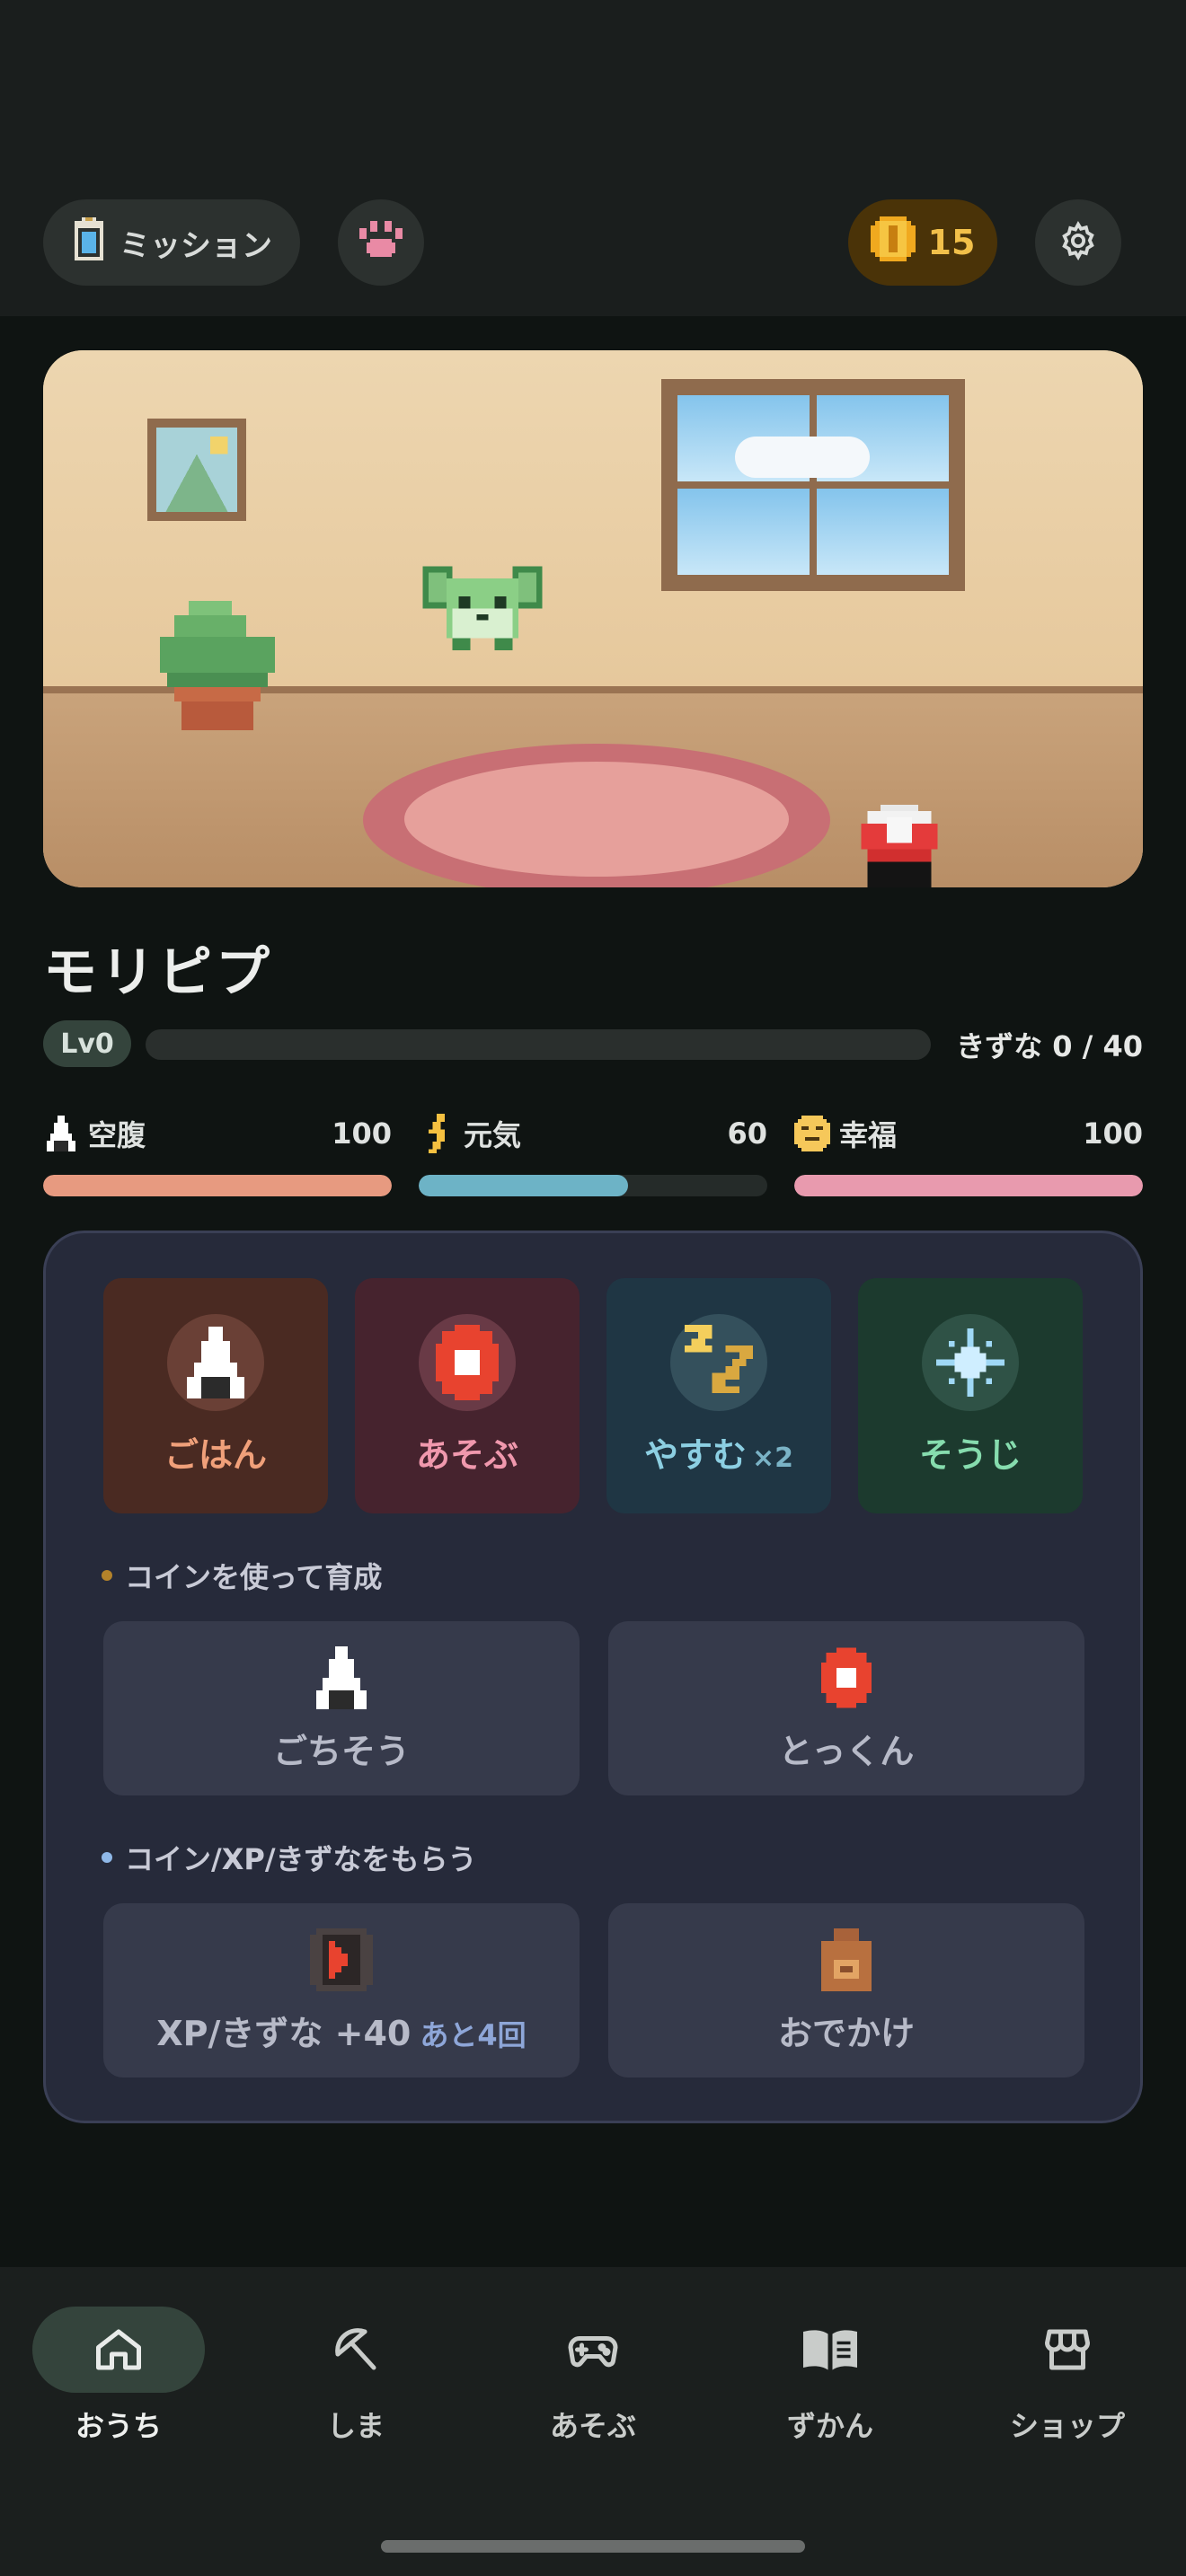  I want to click on rest-multiplier: ×2, so click(773, 1458).